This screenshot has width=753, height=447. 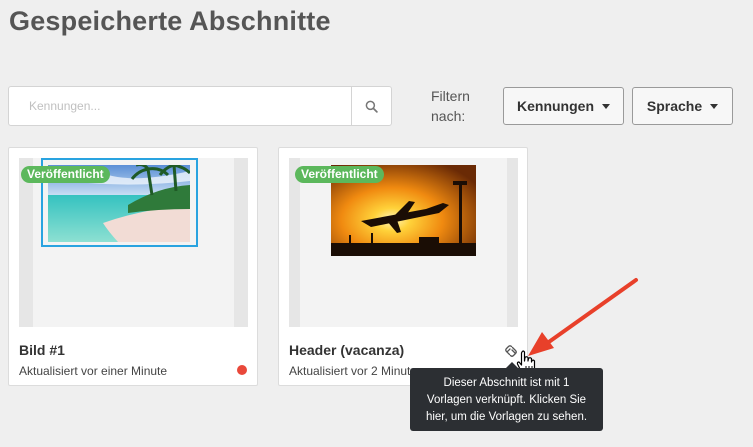 What do you see at coordinates (353, 371) in the screenshot?
I see `card-updated-text: Aktualisiert vor 2 Minute` at bounding box center [353, 371].